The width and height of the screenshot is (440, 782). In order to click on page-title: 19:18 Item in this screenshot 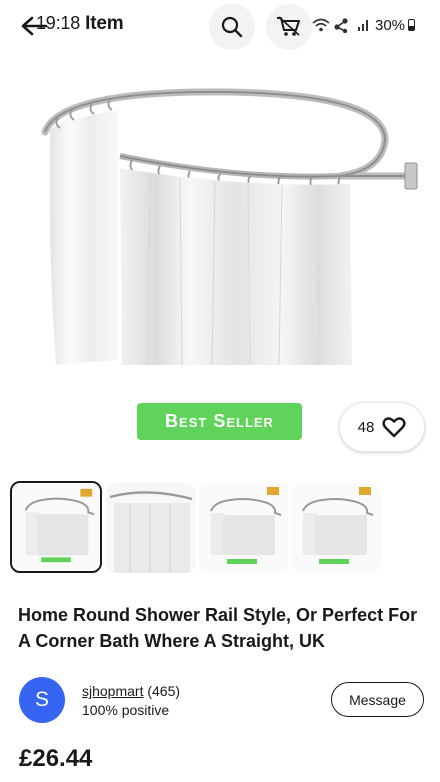, I will do `click(80, 24)`.